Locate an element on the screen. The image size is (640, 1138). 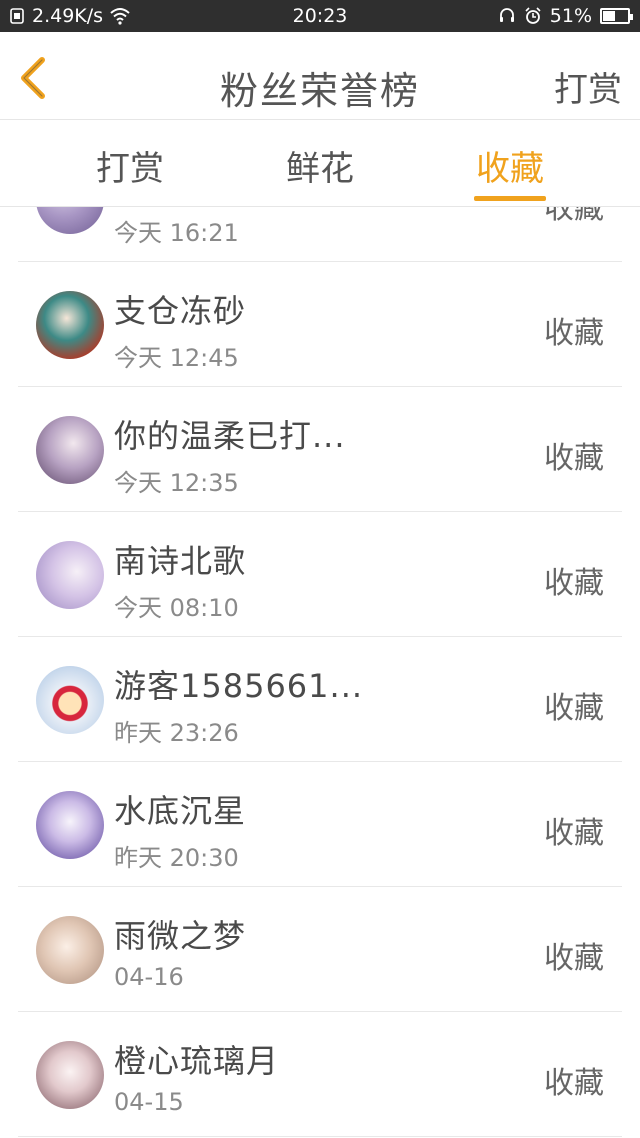
battery-fill is located at coordinates (609, 16).